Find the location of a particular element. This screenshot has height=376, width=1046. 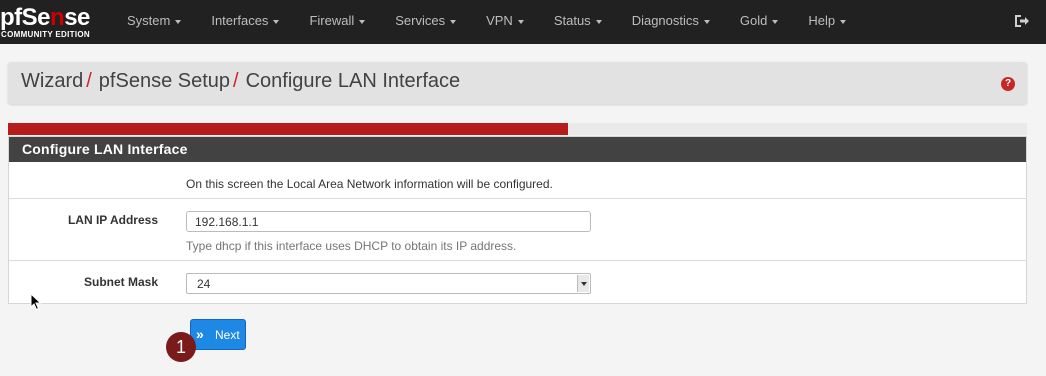

menu-vpn-label: VPN is located at coordinates (499, 20).